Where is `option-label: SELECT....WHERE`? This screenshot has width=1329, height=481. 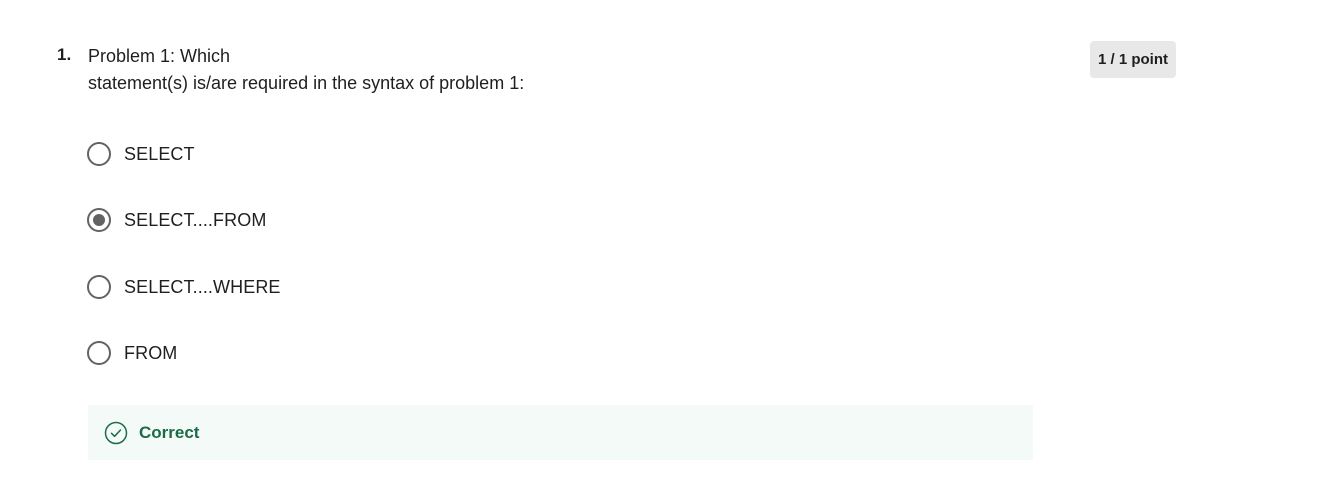
option-label: SELECT....WHERE is located at coordinates (202, 286).